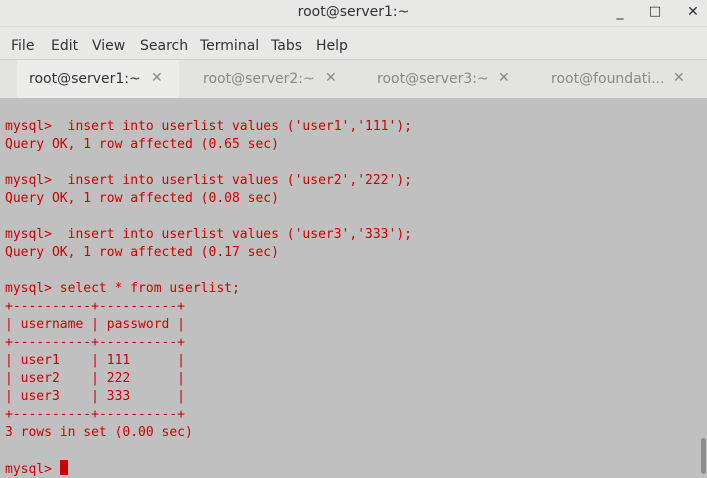 The width and height of the screenshot is (707, 478). What do you see at coordinates (142, 198) in the screenshot?
I see `terminal-line: Query OK, 1 row affected (0.08 sec)` at bounding box center [142, 198].